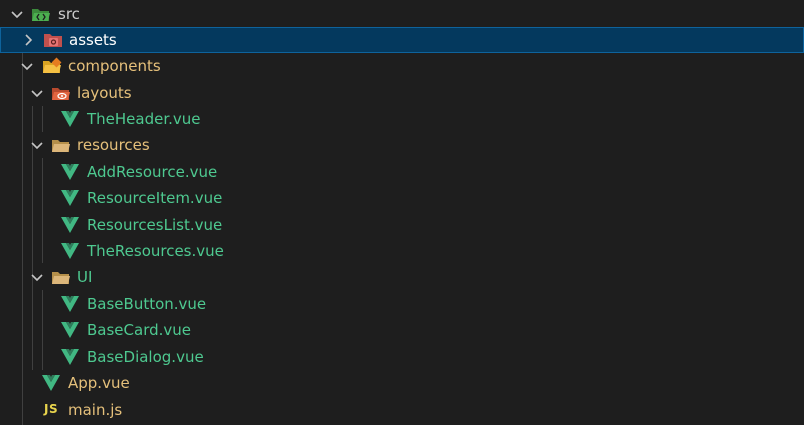 The width and height of the screenshot is (804, 425). I want to click on tree-item-the-resources: TheResources.vue, so click(402, 251).